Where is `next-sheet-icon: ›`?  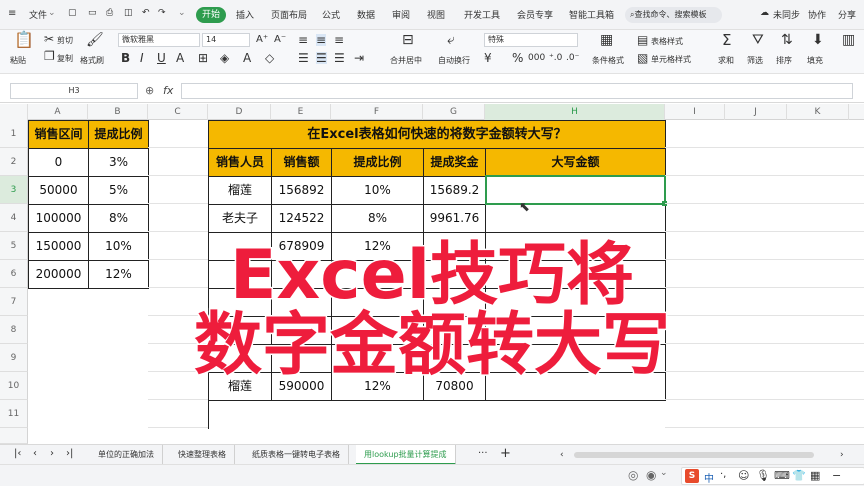
next-sheet-icon: › is located at coordinates (52, 453).